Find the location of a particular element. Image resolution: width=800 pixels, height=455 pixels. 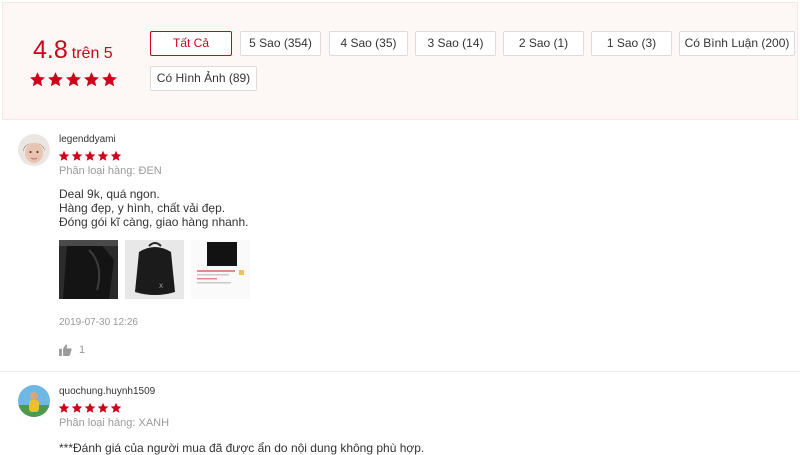

svg-text: X is located at coordinates (161, 286).